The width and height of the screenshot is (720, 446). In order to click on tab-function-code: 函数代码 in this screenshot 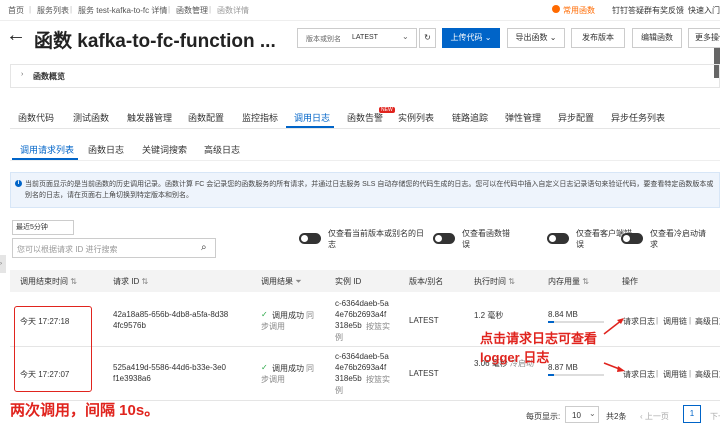, I will do `click(36, 117)`.